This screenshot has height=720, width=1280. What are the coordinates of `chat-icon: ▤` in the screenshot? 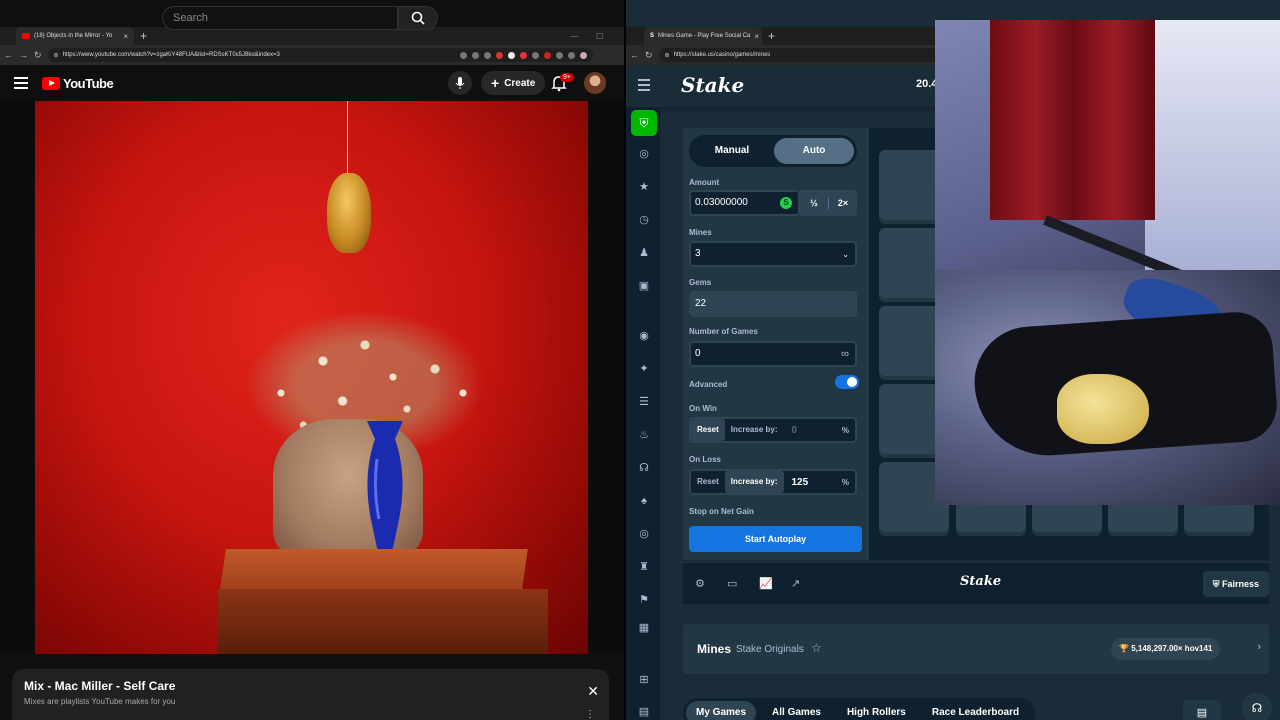 It's located at (1202, 710).